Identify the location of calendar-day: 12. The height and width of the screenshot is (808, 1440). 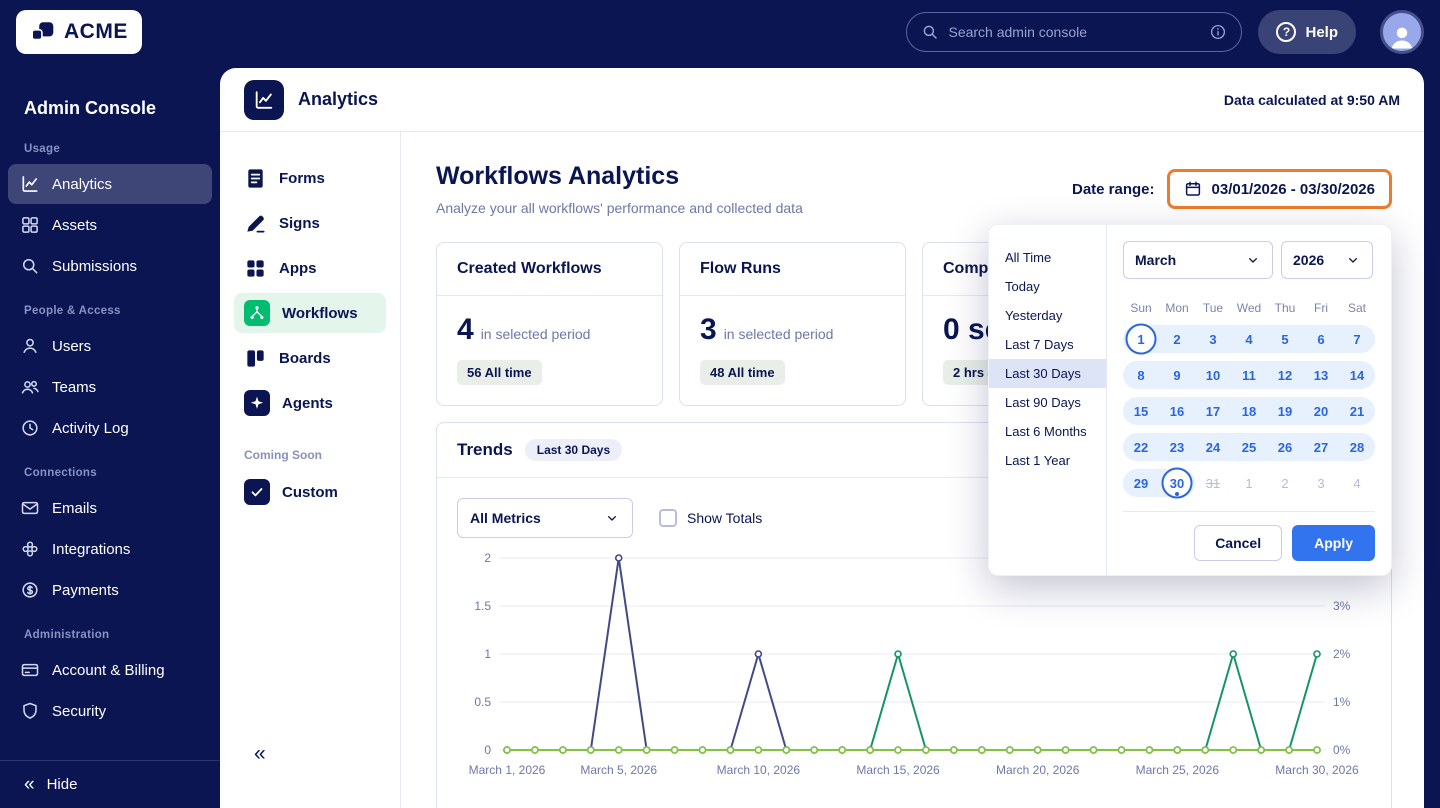
(1285, 375).